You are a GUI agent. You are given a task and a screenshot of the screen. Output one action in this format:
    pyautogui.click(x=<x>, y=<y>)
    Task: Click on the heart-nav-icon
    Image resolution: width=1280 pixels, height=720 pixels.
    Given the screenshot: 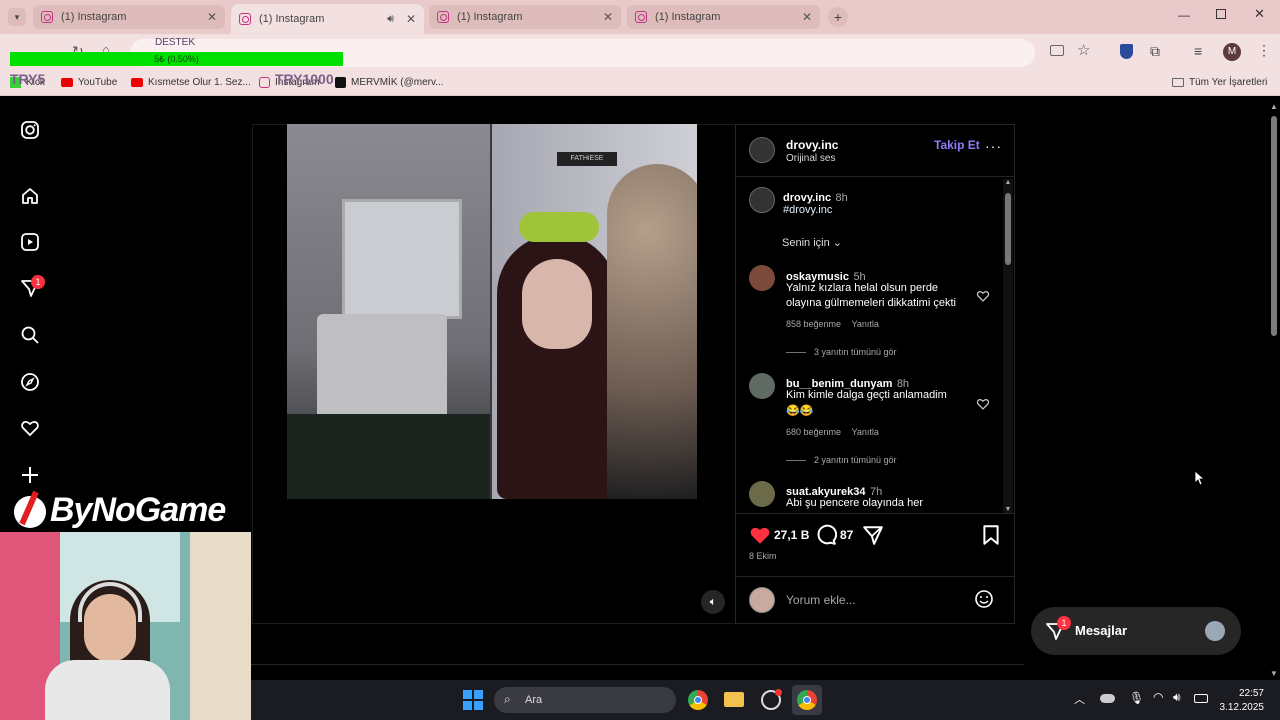 What is the action you would take?
    pyautogui.click(x=30, y=428)
    